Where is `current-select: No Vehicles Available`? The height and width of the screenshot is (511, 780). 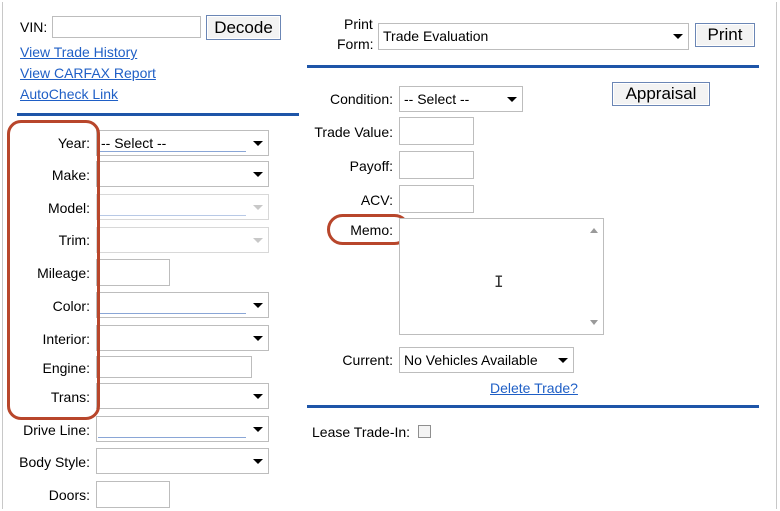
current-select: No Vehicles Available is located at coordinates (486, 360).